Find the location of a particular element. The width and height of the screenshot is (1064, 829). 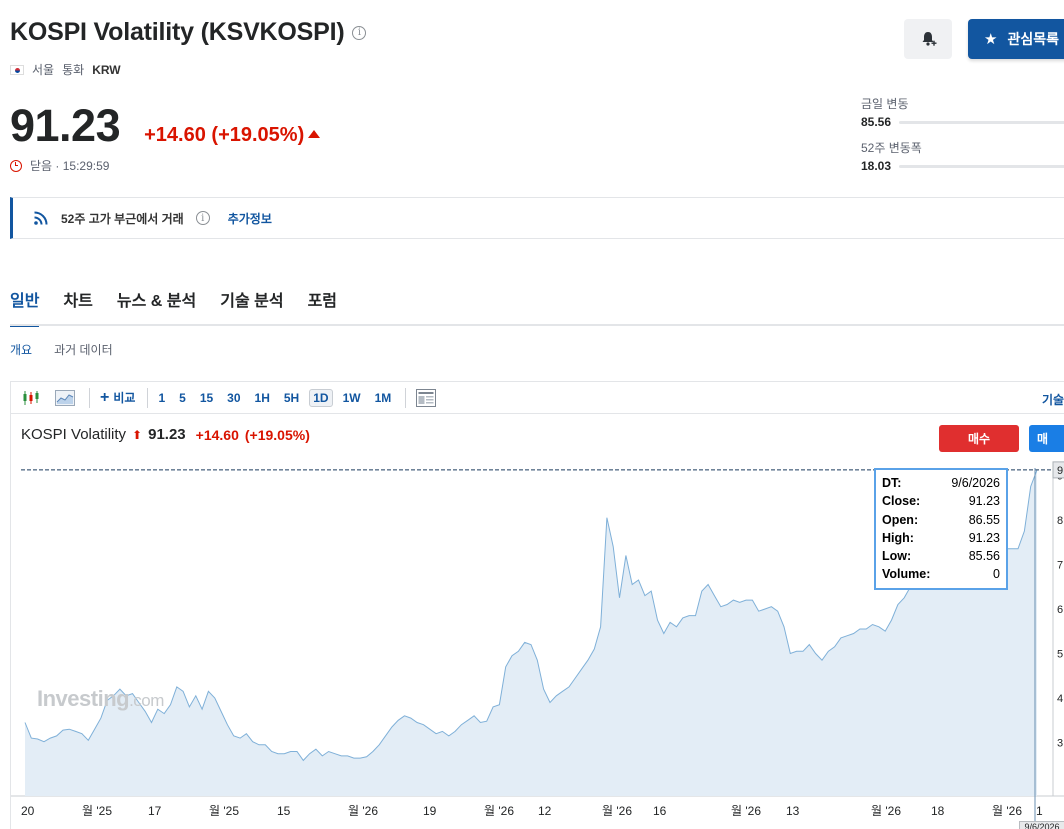

week52-range: 52주 변동폭 18.03 is located at coordinates (962, 156).